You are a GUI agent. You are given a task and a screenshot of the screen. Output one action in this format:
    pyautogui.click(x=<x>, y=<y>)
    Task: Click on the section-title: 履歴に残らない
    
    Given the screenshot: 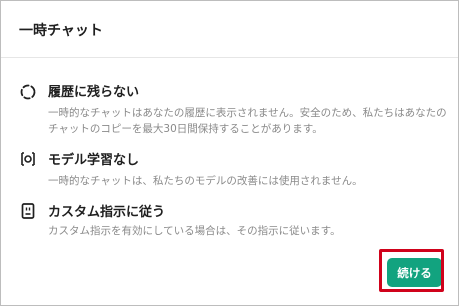 What is the action you would take?
    pyautogui.click(x=94, y=92)
    